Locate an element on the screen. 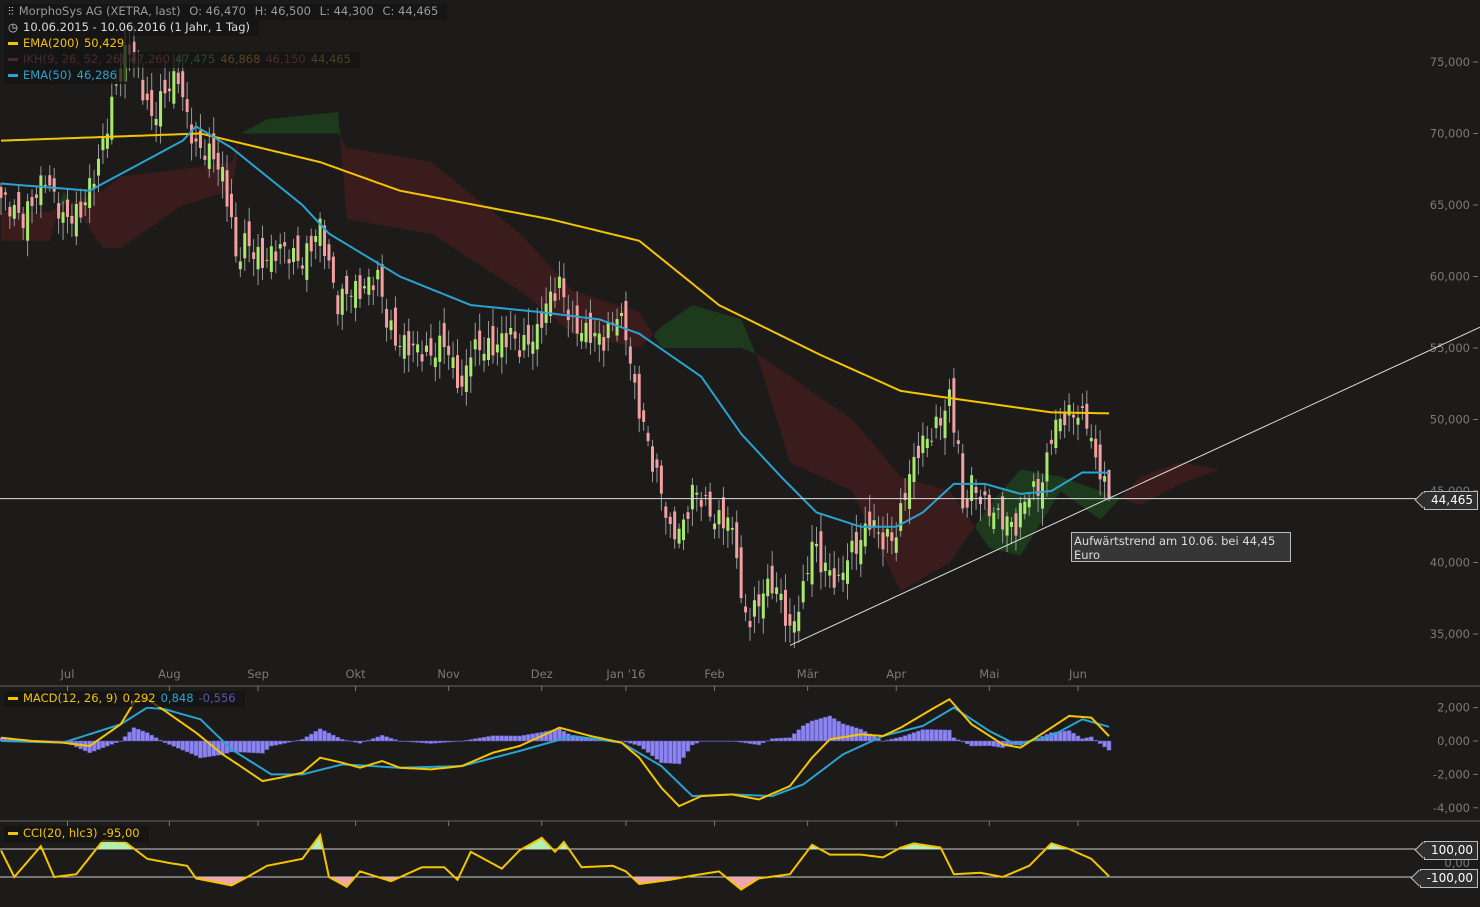  macd-axis-label: -2,000 is located at coordinates (1451, 774).